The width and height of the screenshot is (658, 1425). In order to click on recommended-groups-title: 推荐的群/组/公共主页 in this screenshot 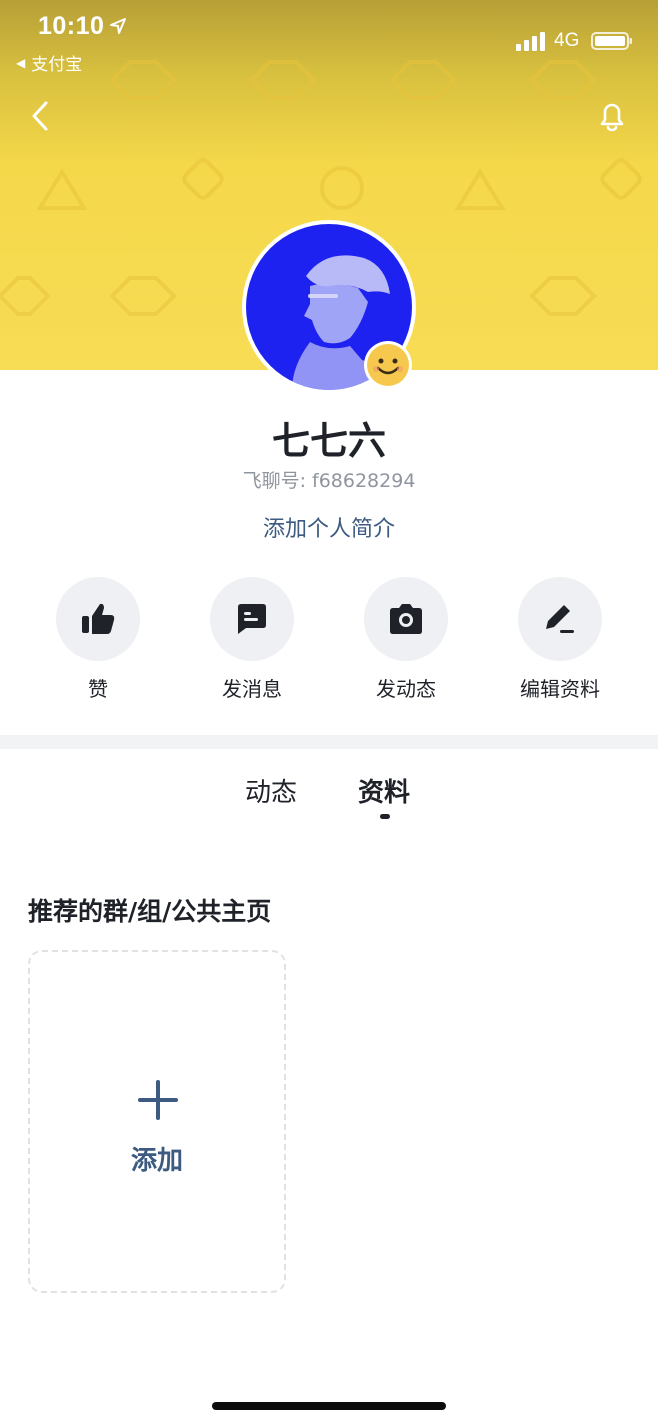, I will do `click(150, 911)`.